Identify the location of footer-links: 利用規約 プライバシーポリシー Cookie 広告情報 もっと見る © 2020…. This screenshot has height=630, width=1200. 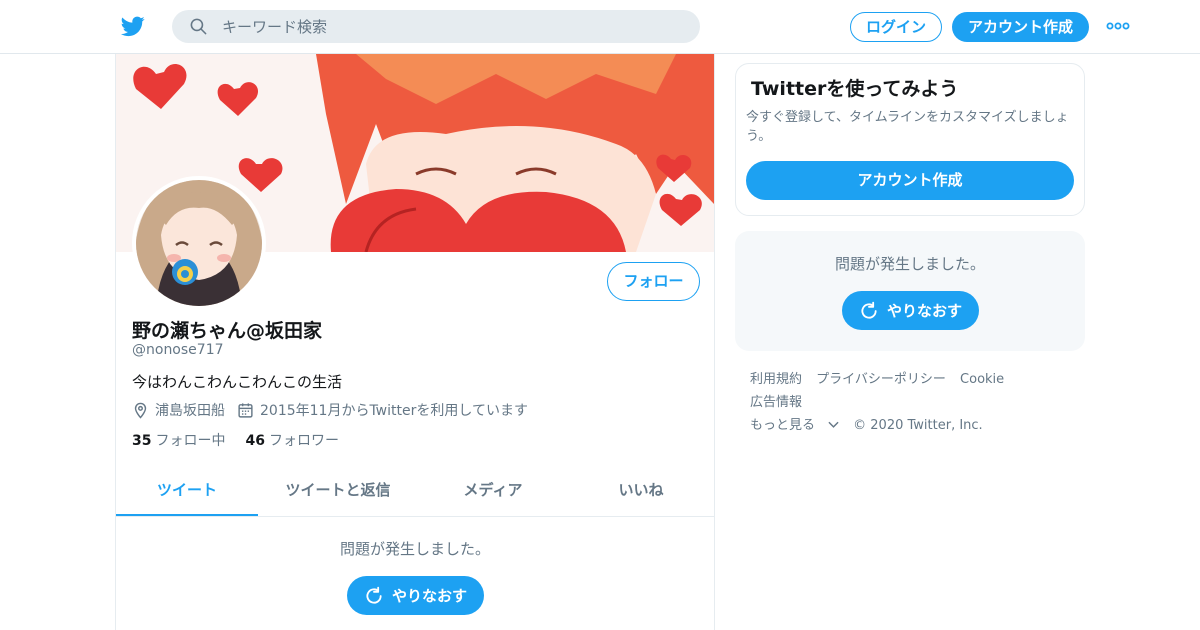
(915, 402).